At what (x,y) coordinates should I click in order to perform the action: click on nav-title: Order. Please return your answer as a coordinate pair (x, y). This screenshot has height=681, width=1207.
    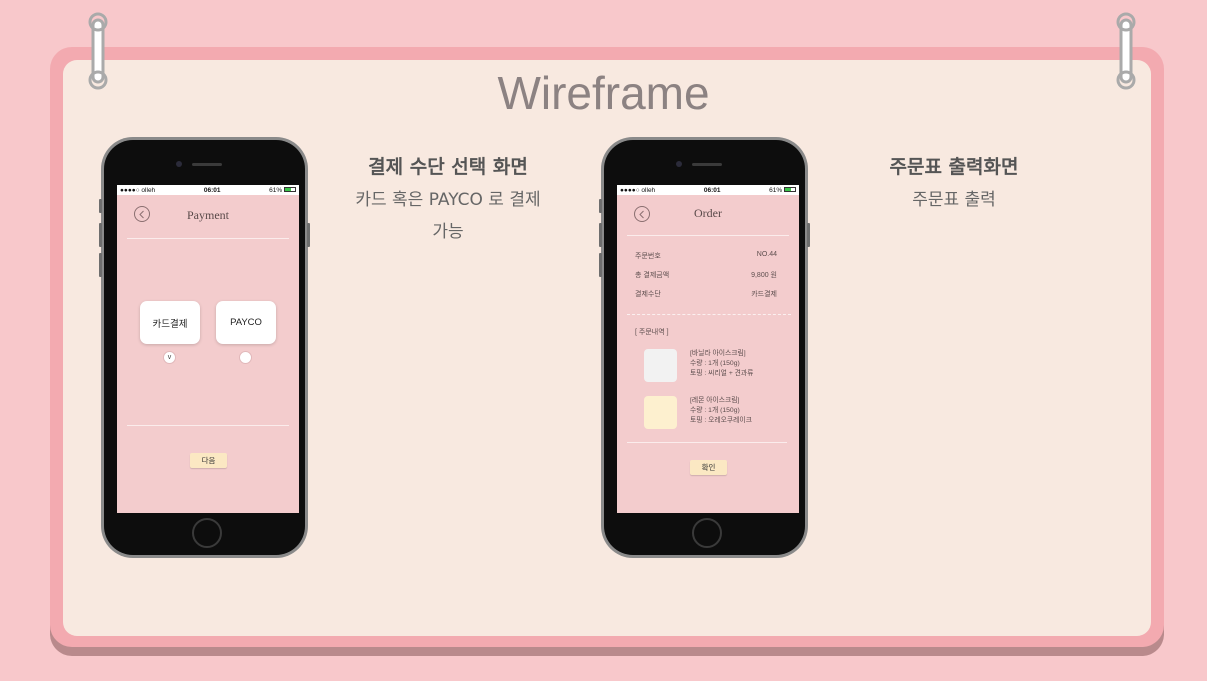
    Looking at the image, I should click on (708, 213).